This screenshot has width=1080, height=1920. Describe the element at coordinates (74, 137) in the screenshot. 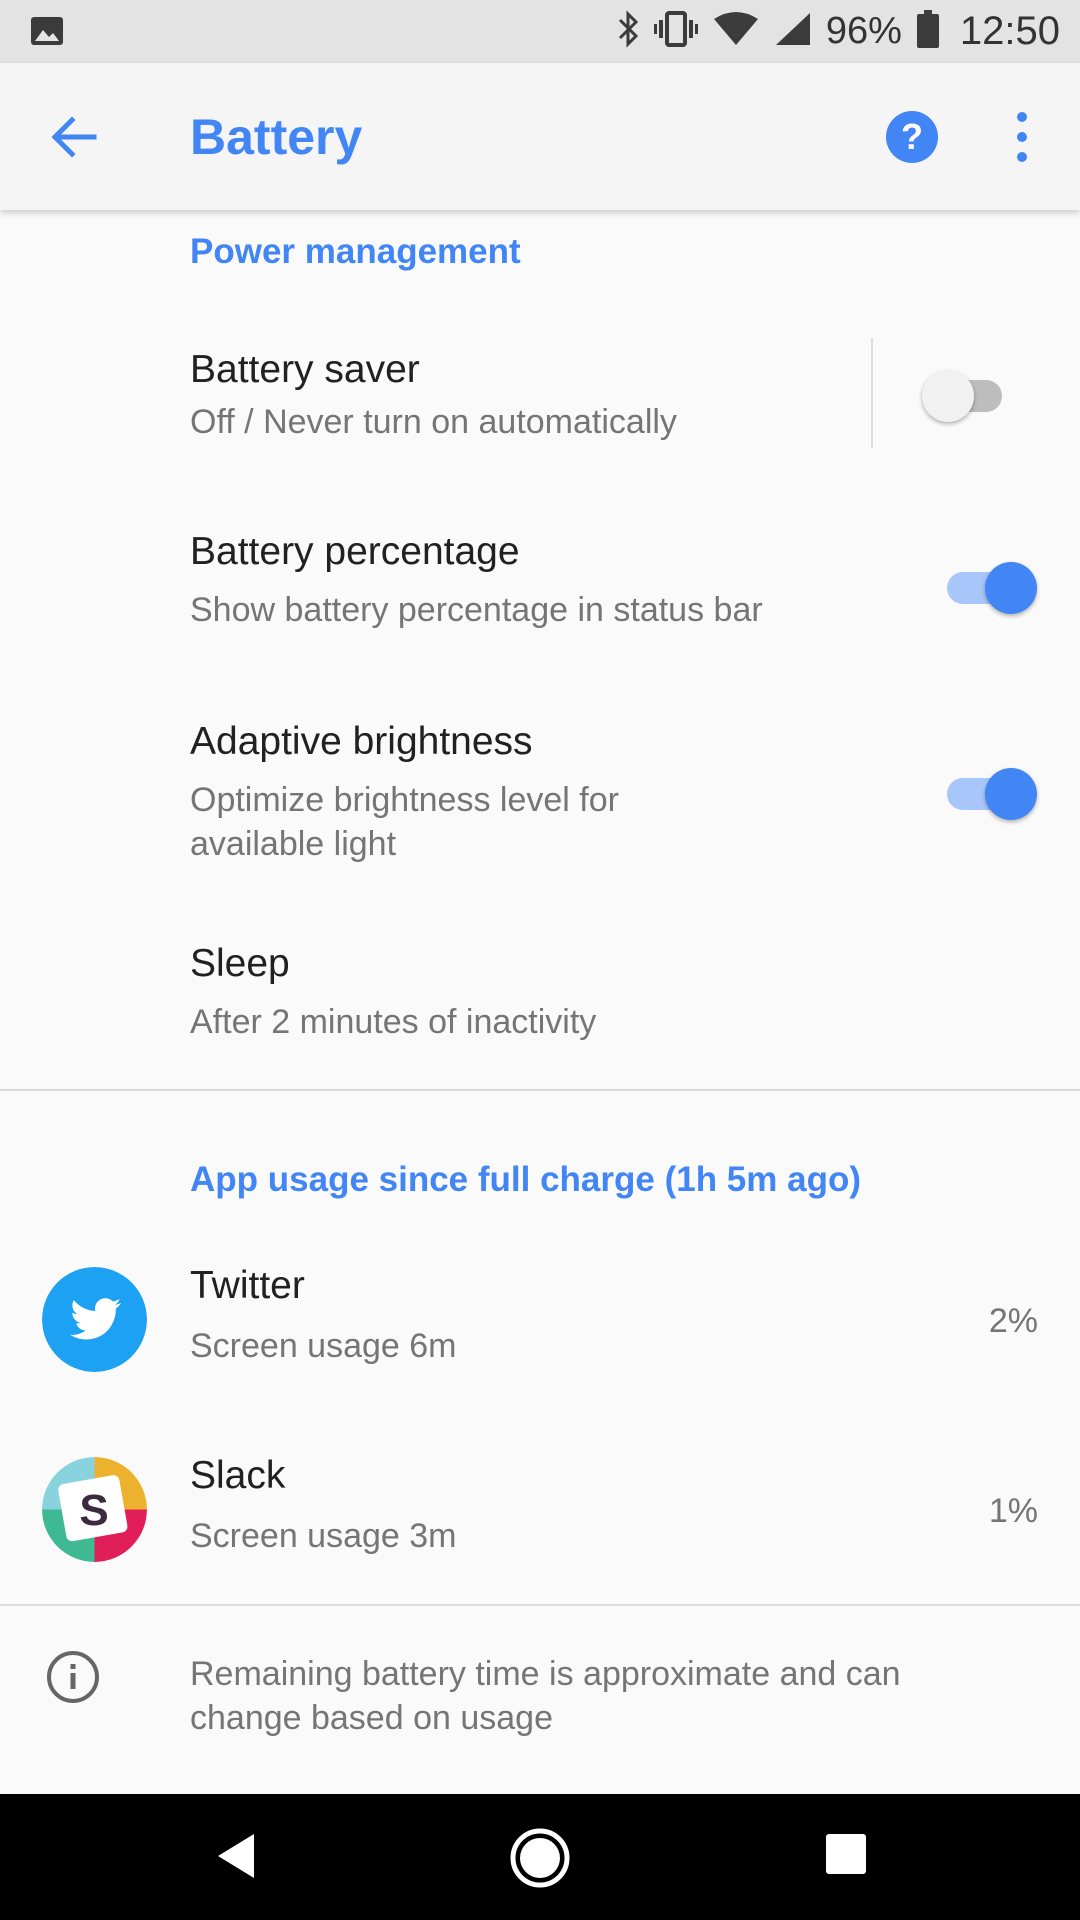

I see `back-arrow-icon` at that location.